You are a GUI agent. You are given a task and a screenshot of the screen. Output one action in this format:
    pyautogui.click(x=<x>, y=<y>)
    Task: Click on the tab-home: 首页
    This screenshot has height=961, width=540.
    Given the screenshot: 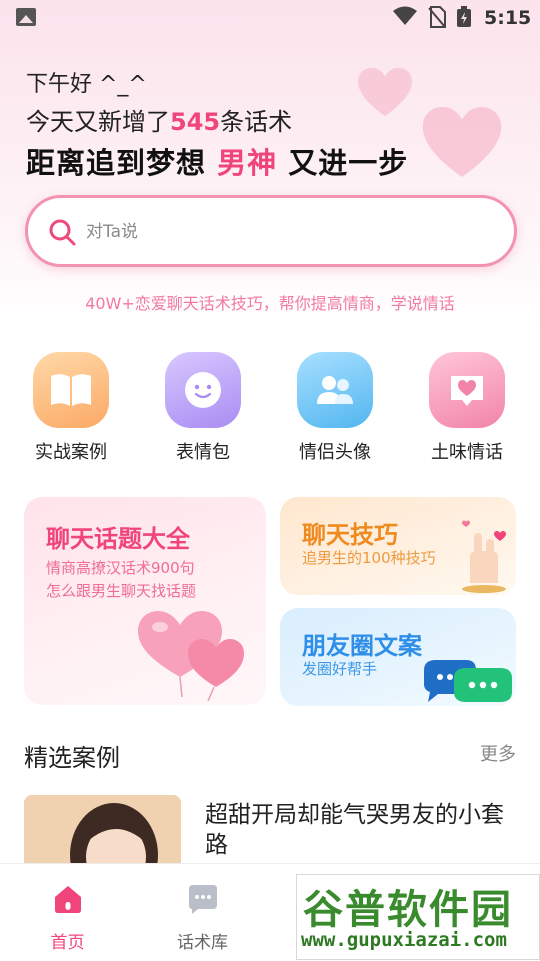 What is the action you would take?
    pyautogui.click(x=67, y=908)
    